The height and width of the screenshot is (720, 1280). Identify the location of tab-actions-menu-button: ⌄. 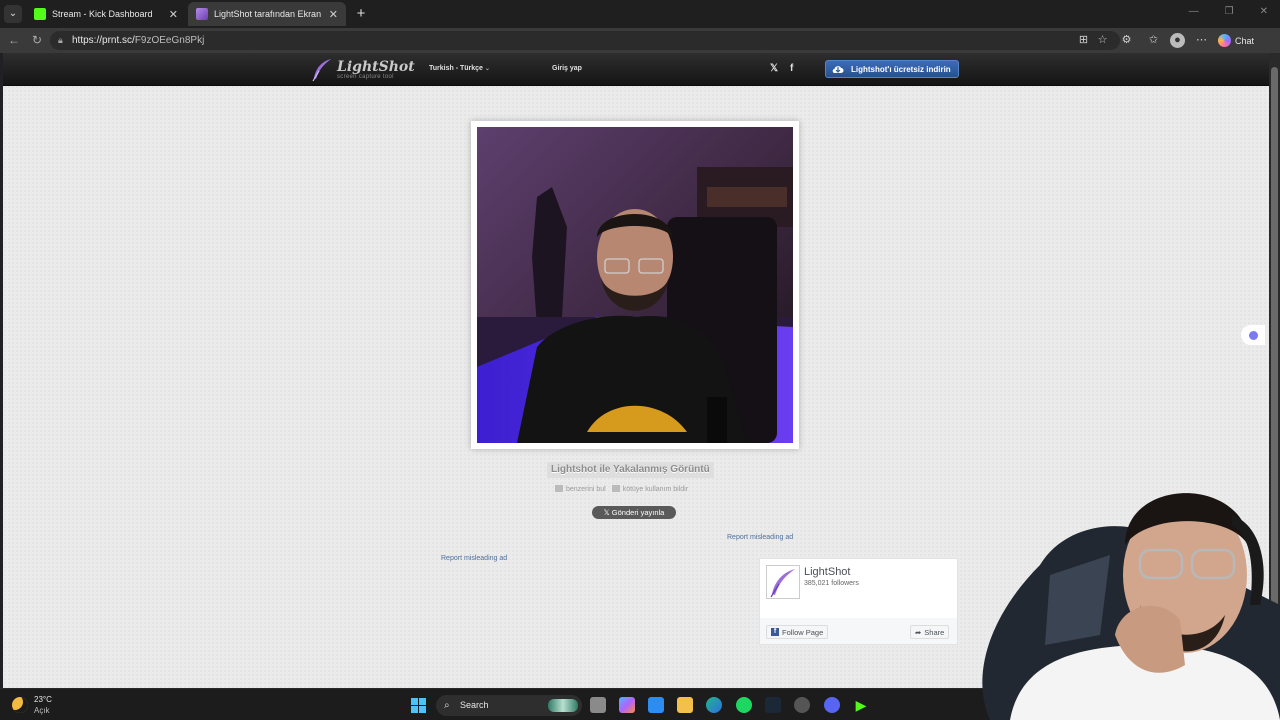
(13, 14).